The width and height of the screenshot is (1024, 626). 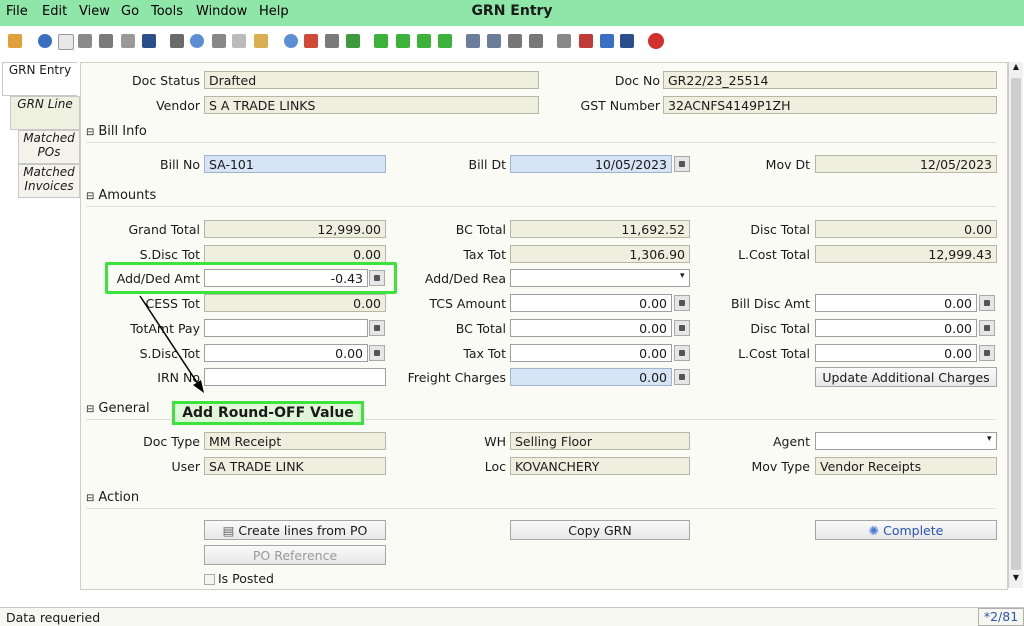 I want to click on loc-label: Loc, so click(x=495, y=466).